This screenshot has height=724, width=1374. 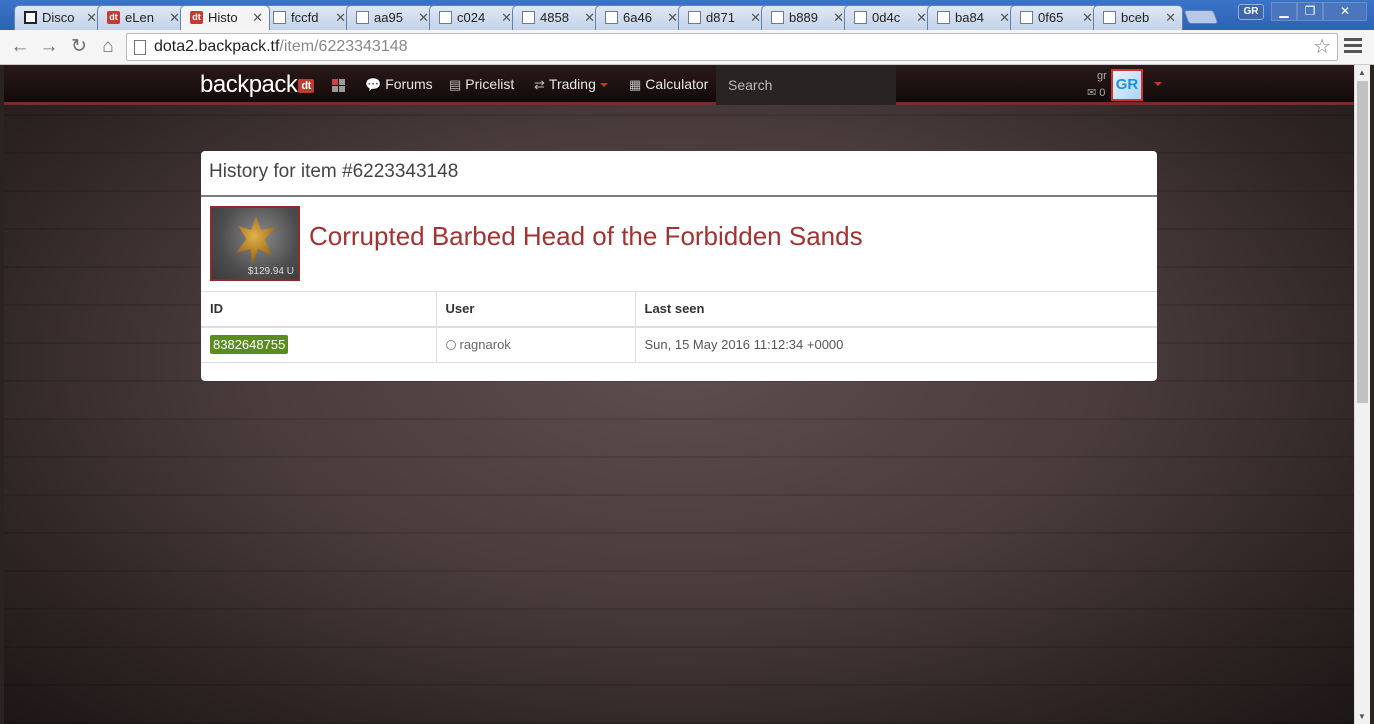 What do you see at coordinates (1310, 11) in the screenshot?
I see `maximize-button: ❐` at bounding box center [1310, 11].